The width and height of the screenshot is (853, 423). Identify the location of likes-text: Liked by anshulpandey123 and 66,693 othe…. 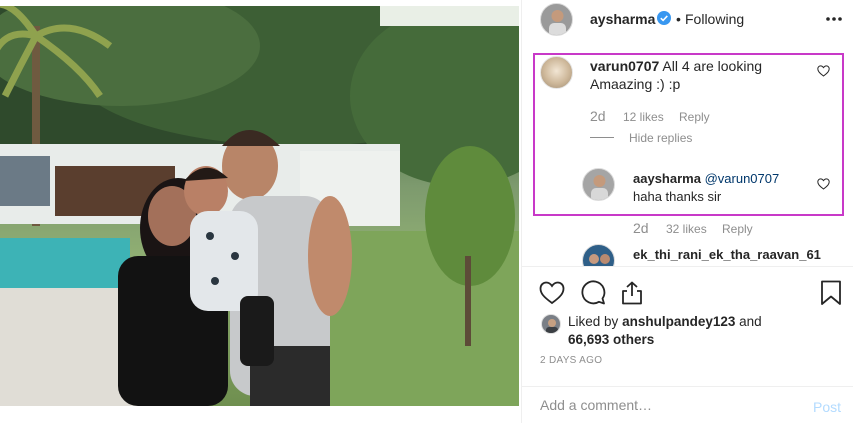
(688, 331).